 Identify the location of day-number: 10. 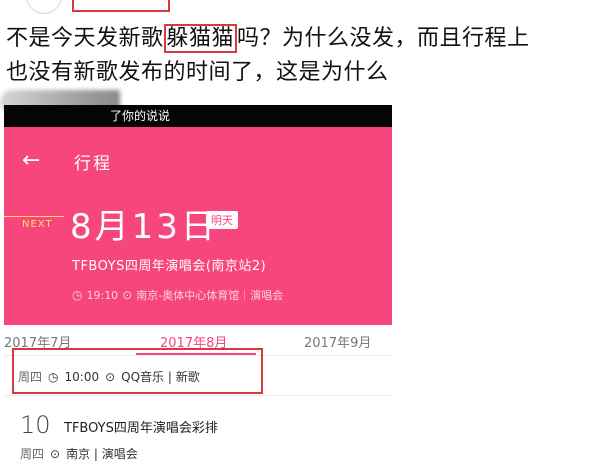
(35, 425).